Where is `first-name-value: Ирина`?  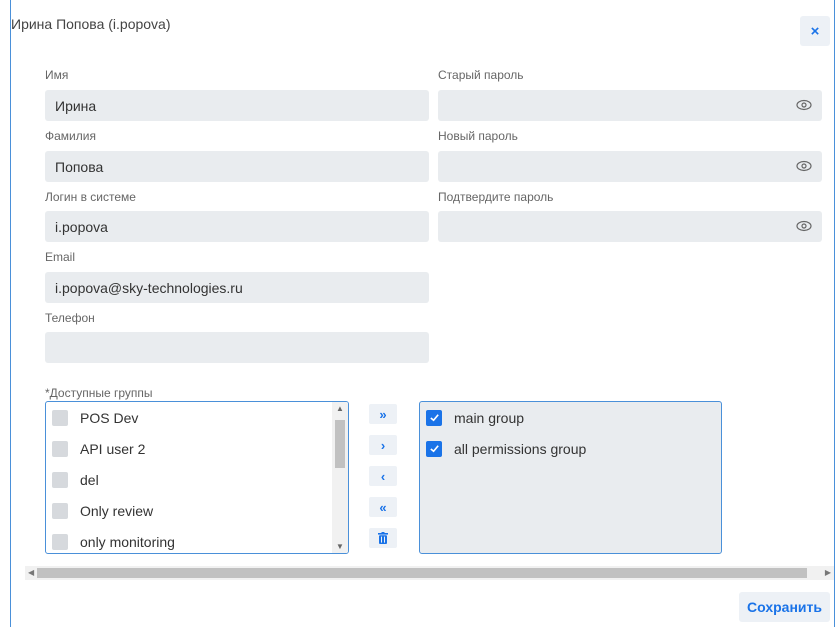 first-name-value: Ирина is located at coordinates (76, 105).